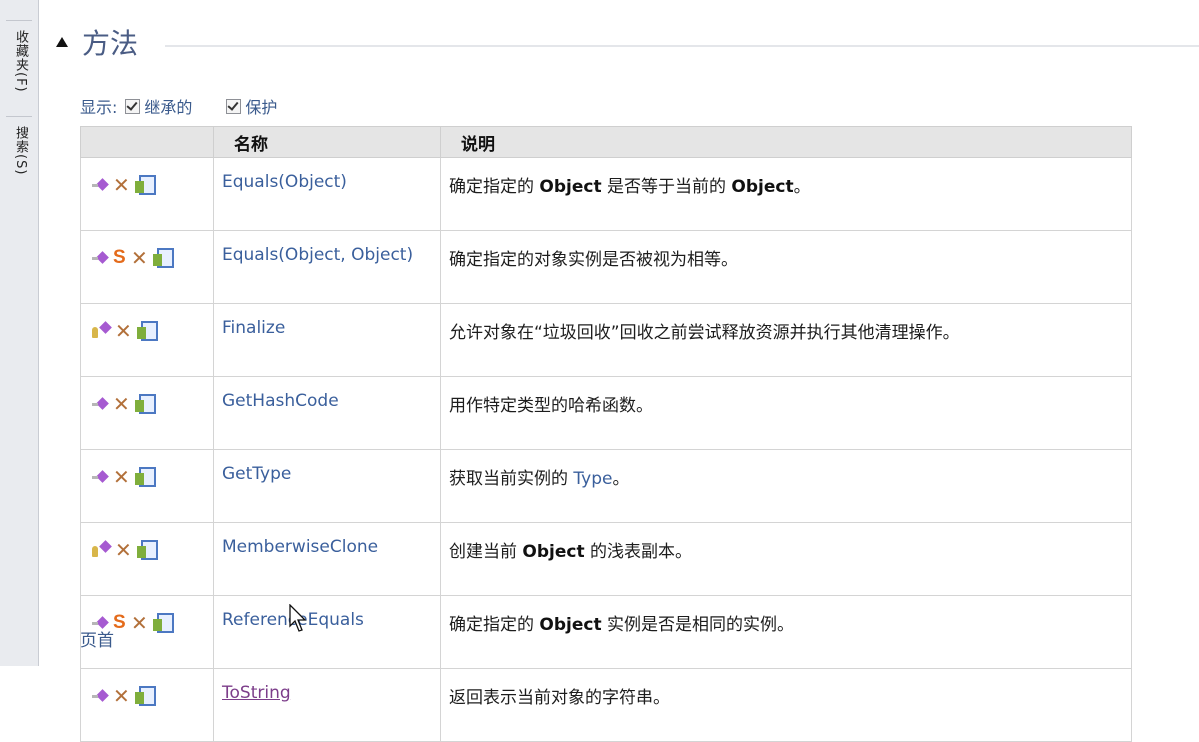 This screenshot has height=742, width=1199. I want to click on inherited-filter-option: 继承的, so click(158, 106).